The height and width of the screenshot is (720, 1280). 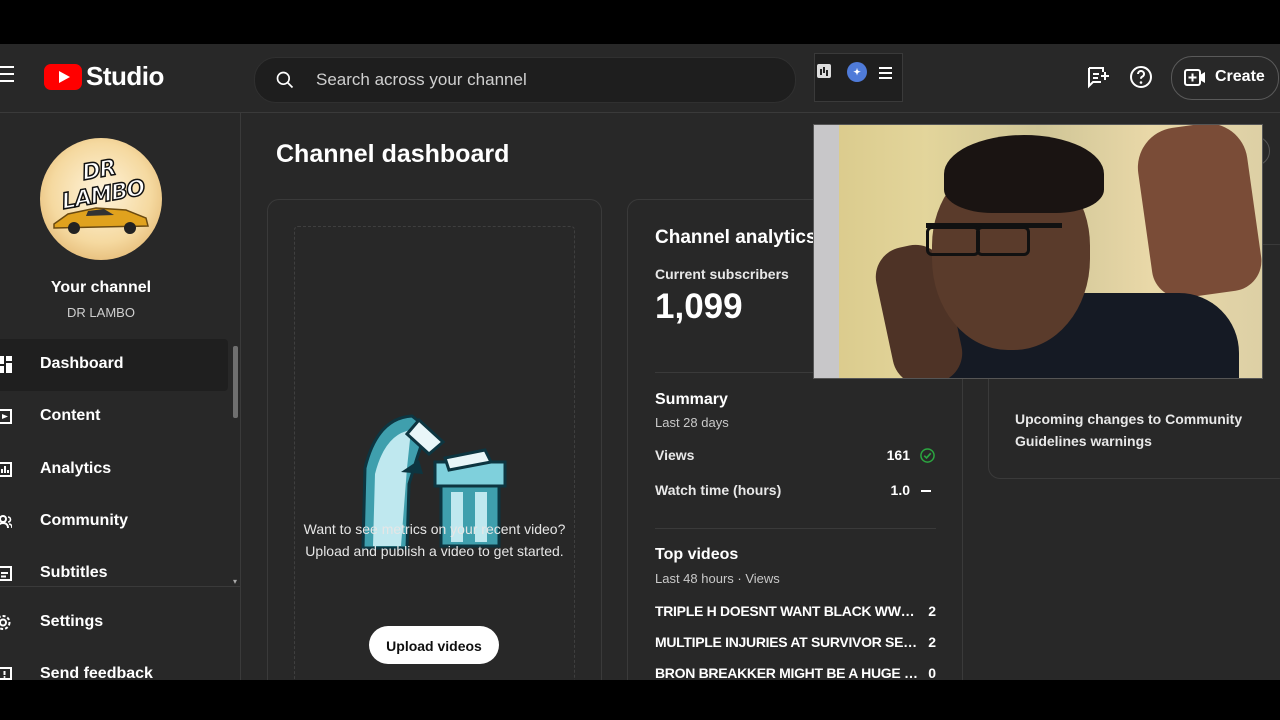 What do you see at coordinates (63, 76) in the screenshot?
I see `youtube-logo-icon` at bounding box center [63, 76].